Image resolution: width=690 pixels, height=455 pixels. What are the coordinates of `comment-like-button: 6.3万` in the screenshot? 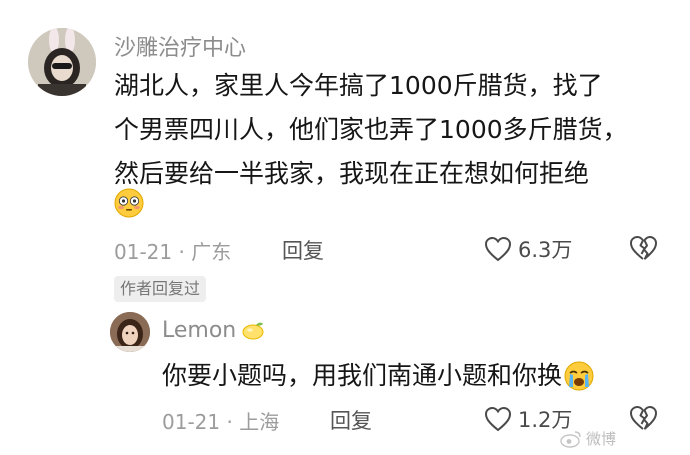 It's located at (528, 249).